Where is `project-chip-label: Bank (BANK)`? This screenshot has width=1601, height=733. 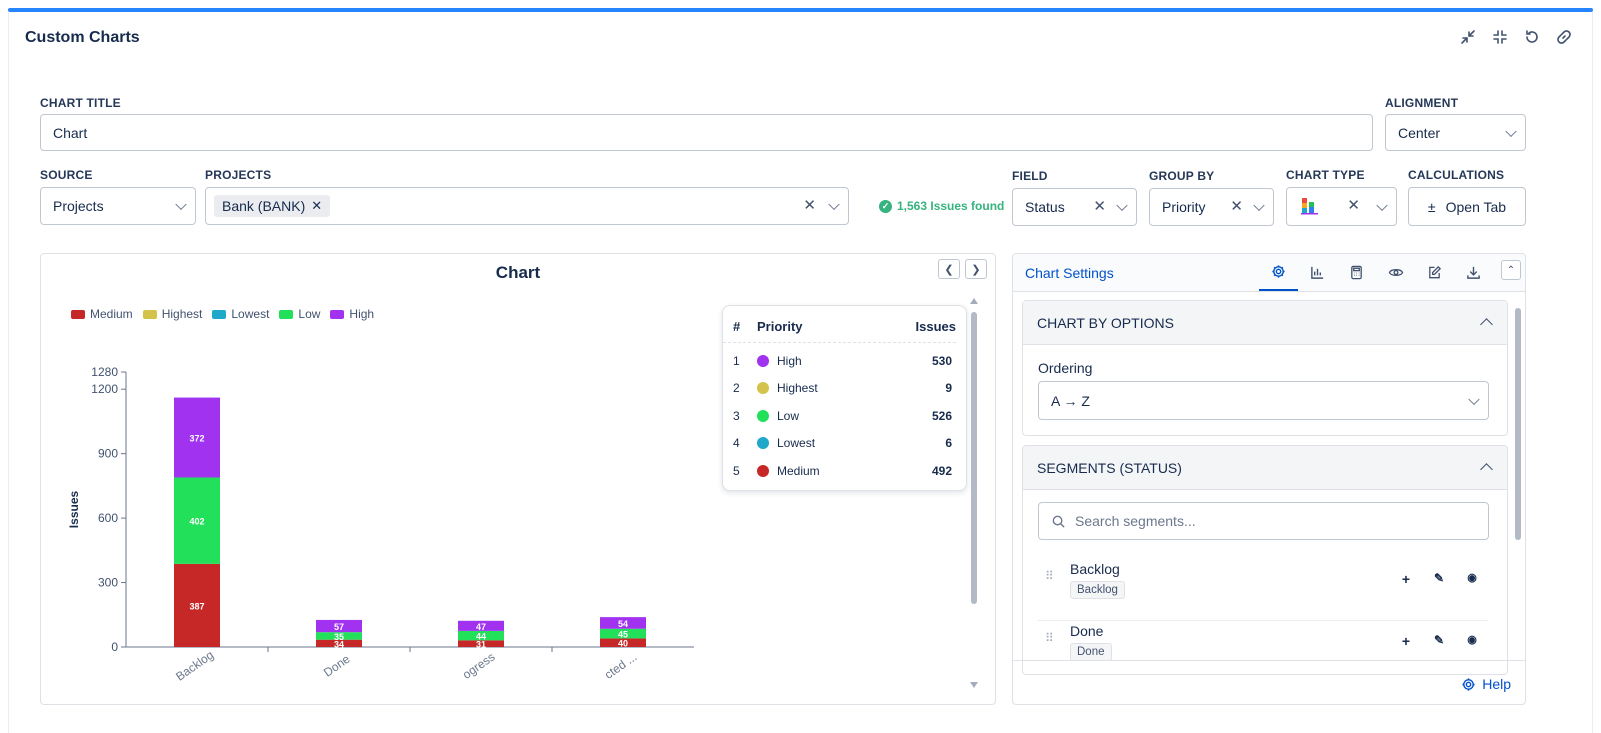 project-chip-label: Bank (BANK) is located at coordinates (264, 206).